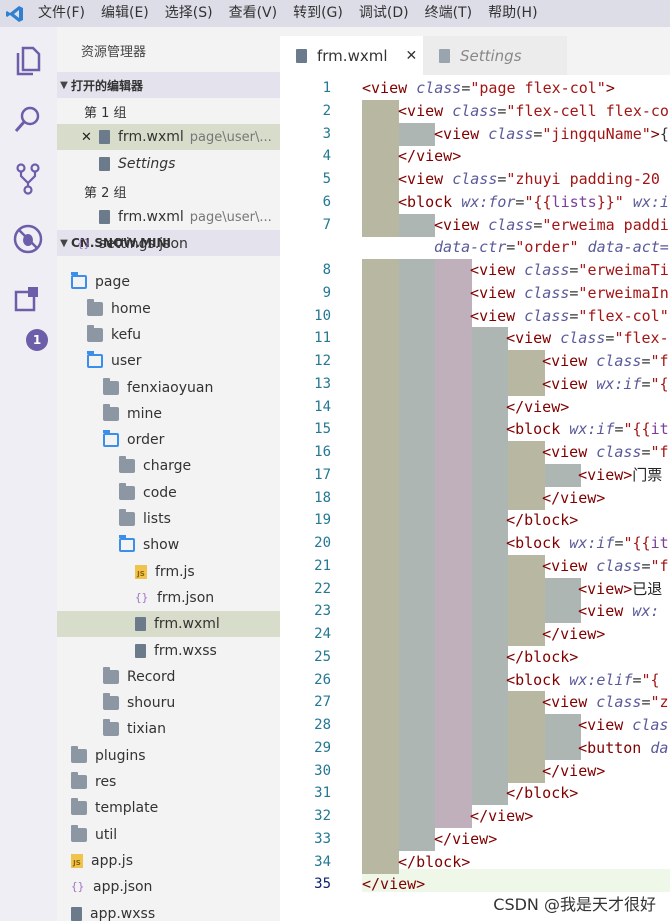 The width and height of the screenshot is (670, 921). What do you see at coordinates (512, 13) in the screenshot?
I see `menu-item: 帮助(H)` at bounding box center [512, 13].